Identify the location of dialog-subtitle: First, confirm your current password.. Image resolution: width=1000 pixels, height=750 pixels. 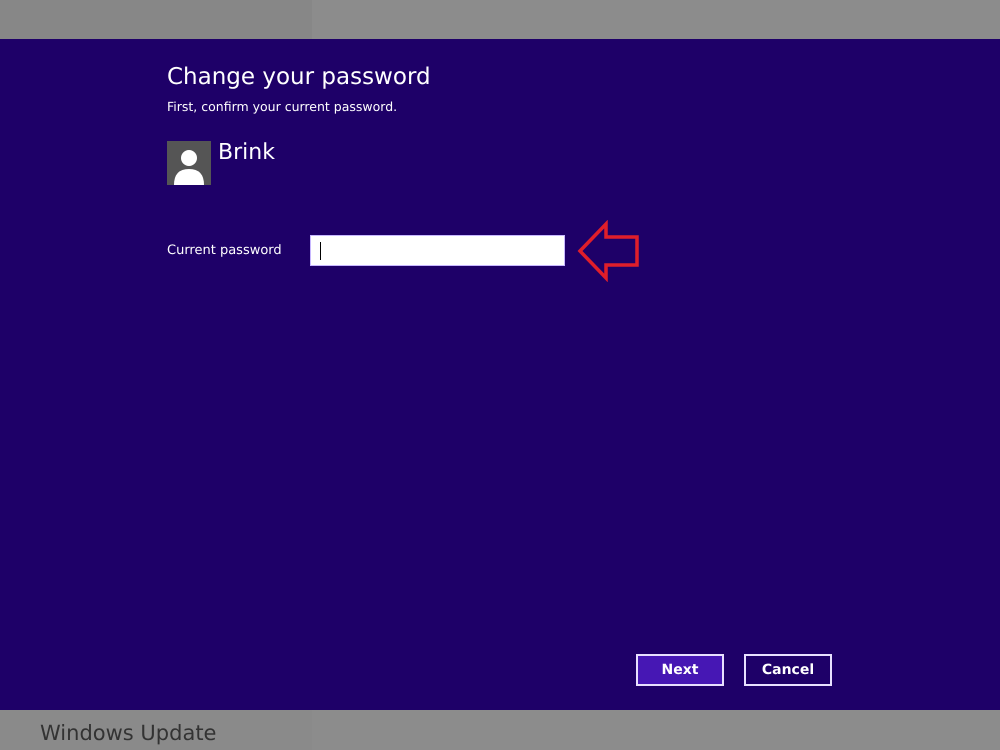
(282, 107).